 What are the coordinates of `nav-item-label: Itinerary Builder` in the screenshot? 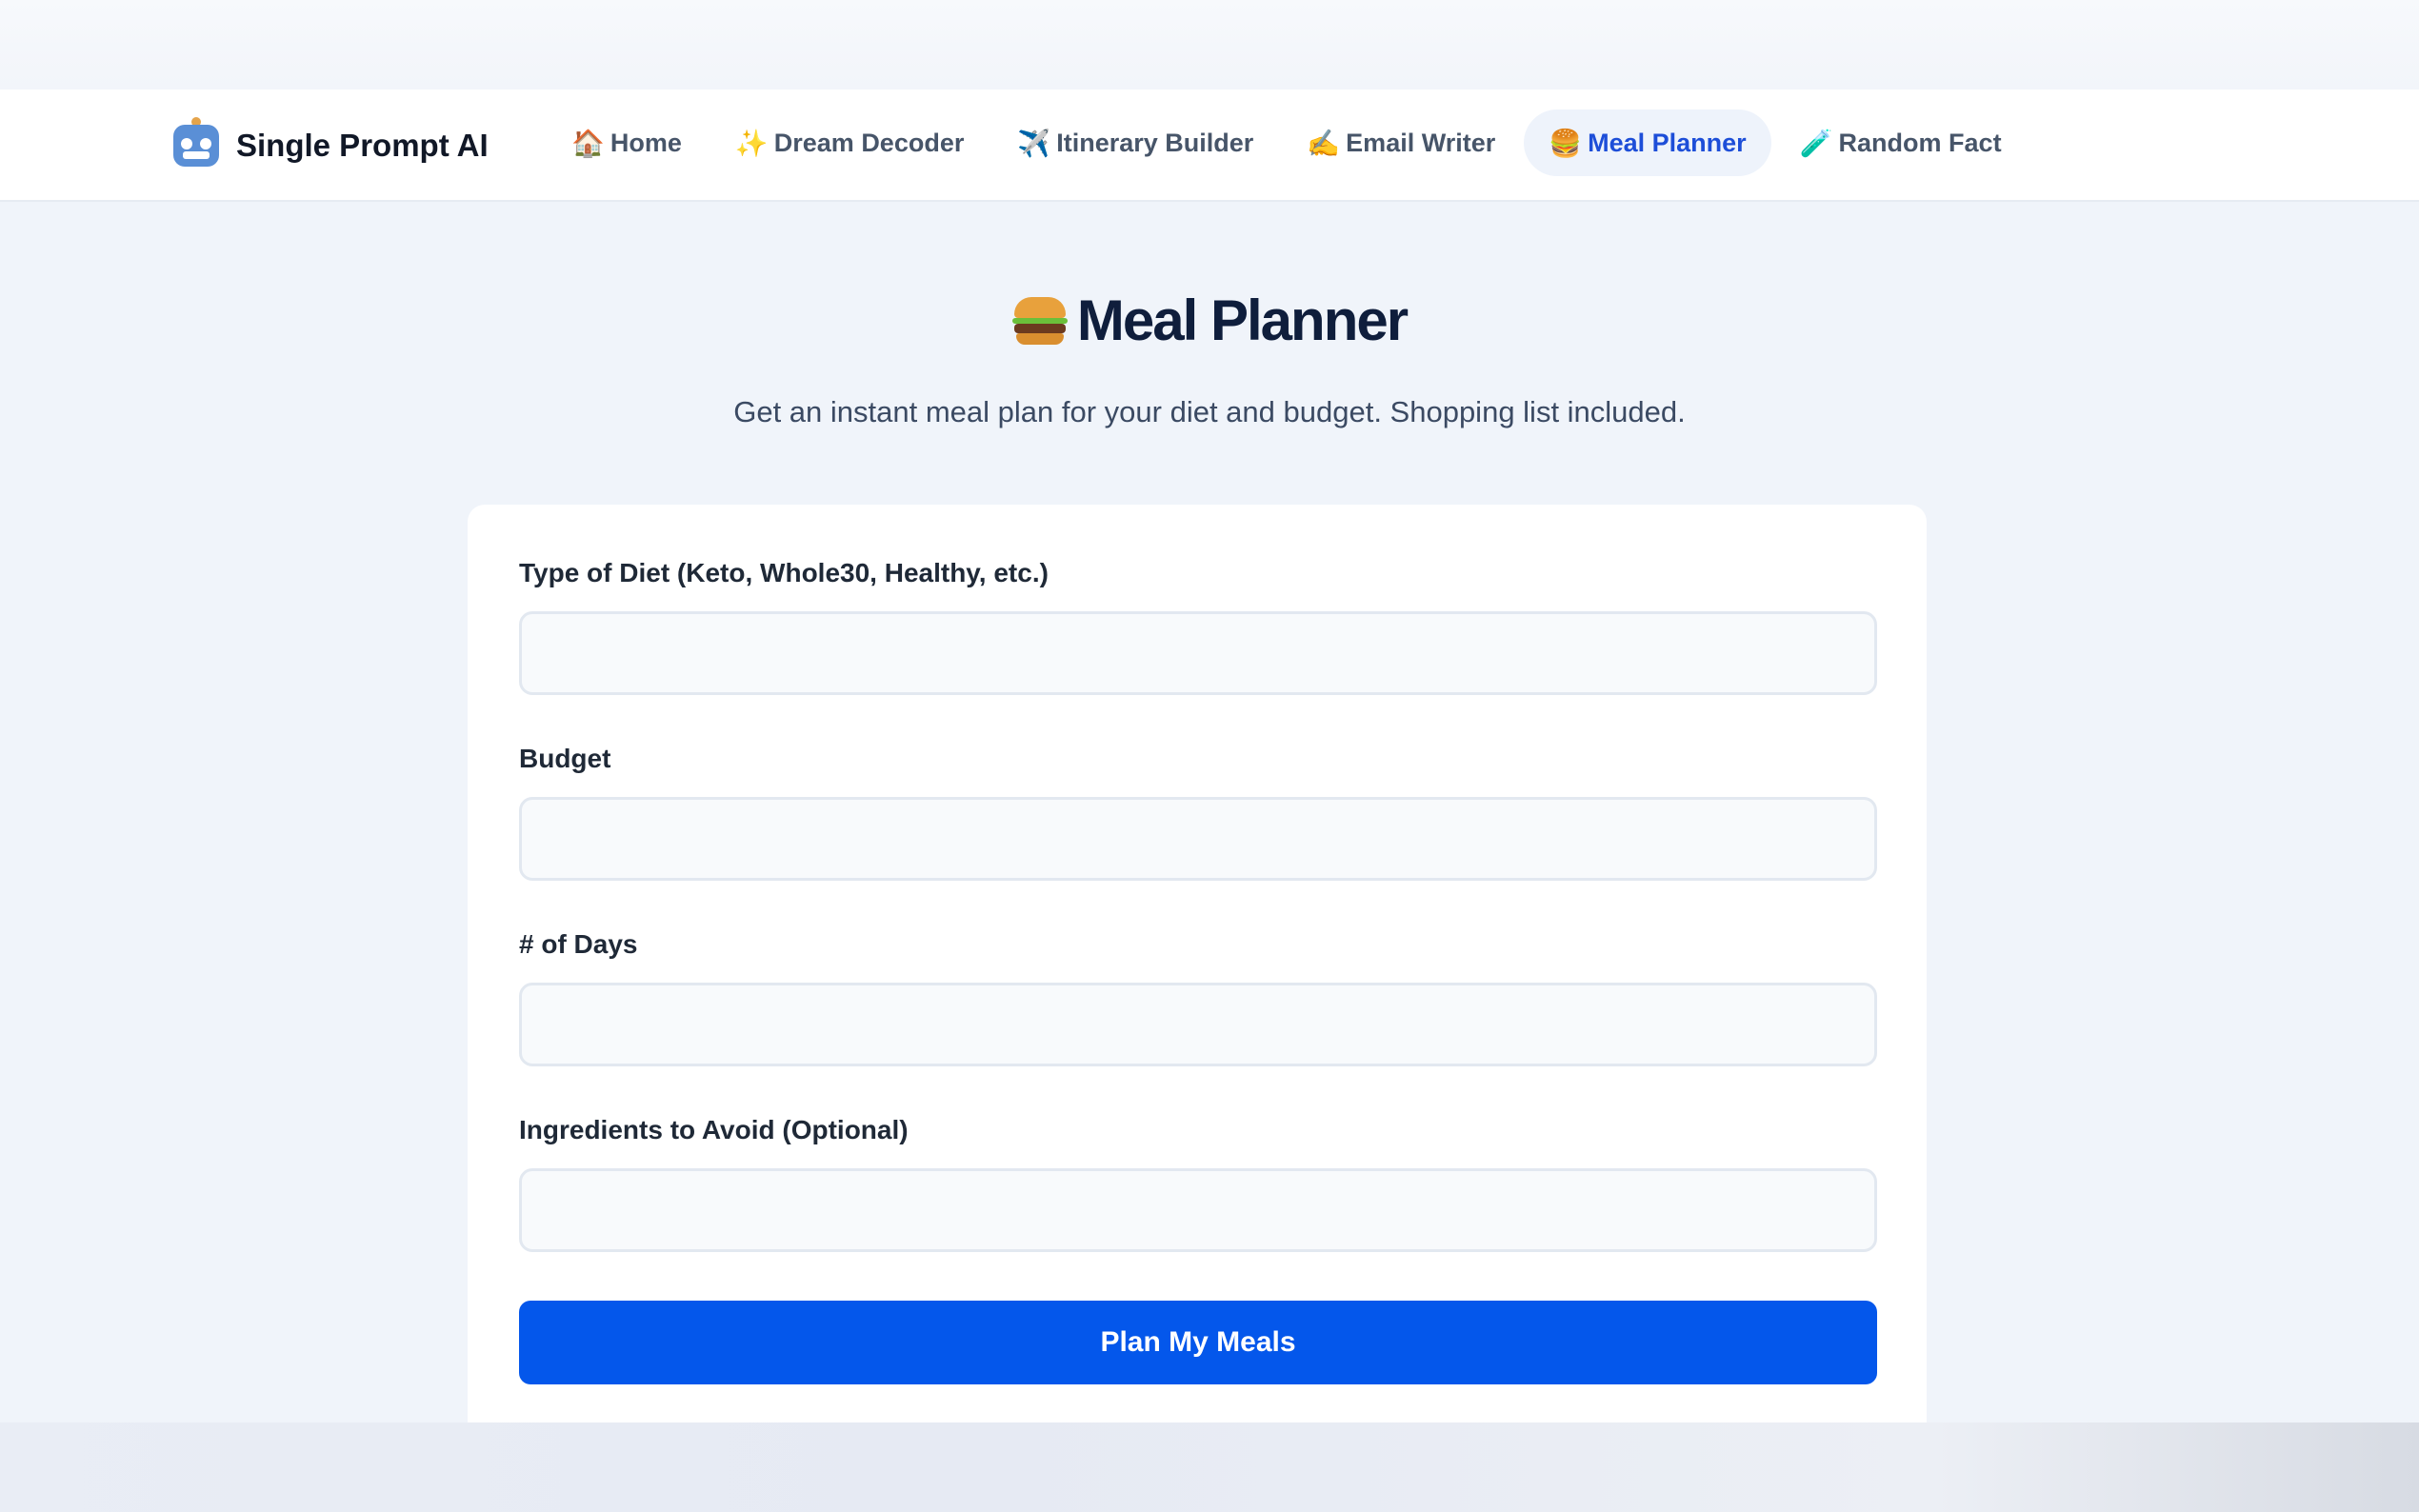 It's located at (1155, 142).